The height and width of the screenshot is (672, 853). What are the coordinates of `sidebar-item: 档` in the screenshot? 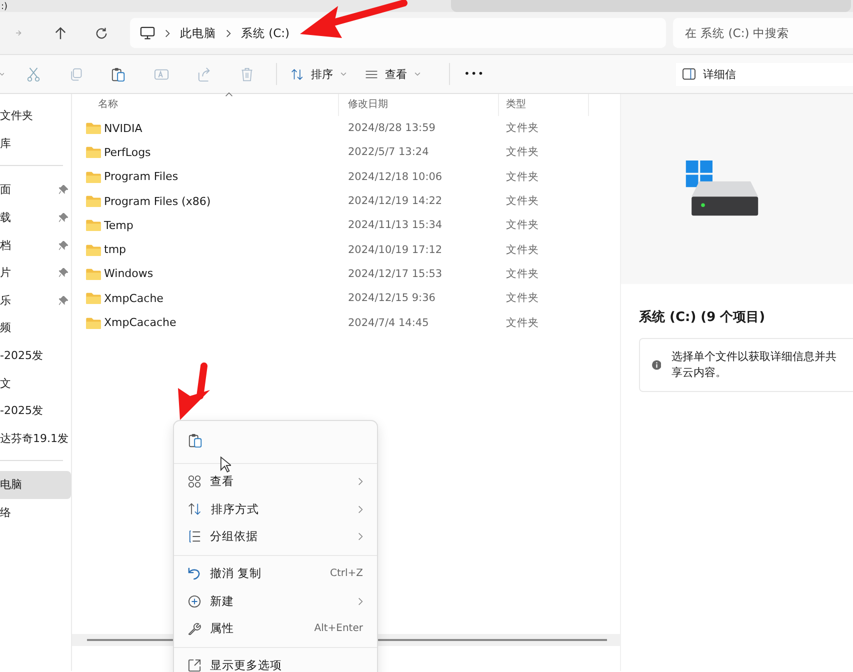 It's located at (35, 245).